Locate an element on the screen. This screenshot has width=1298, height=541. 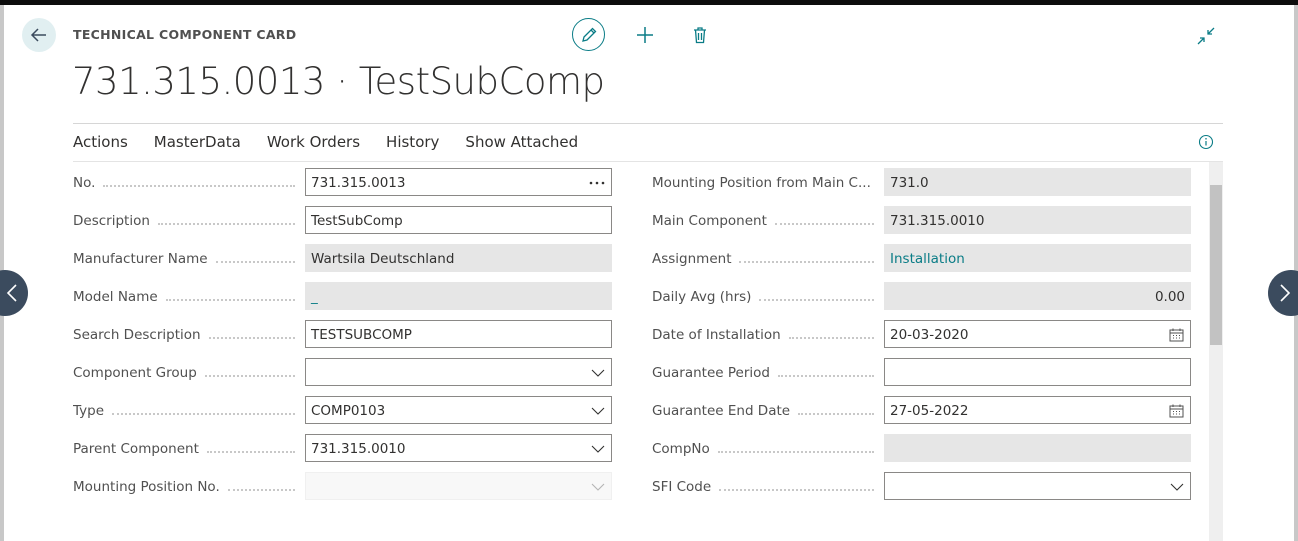
daily-avg-field: 0.00 is located at coordinates (1037, 296).